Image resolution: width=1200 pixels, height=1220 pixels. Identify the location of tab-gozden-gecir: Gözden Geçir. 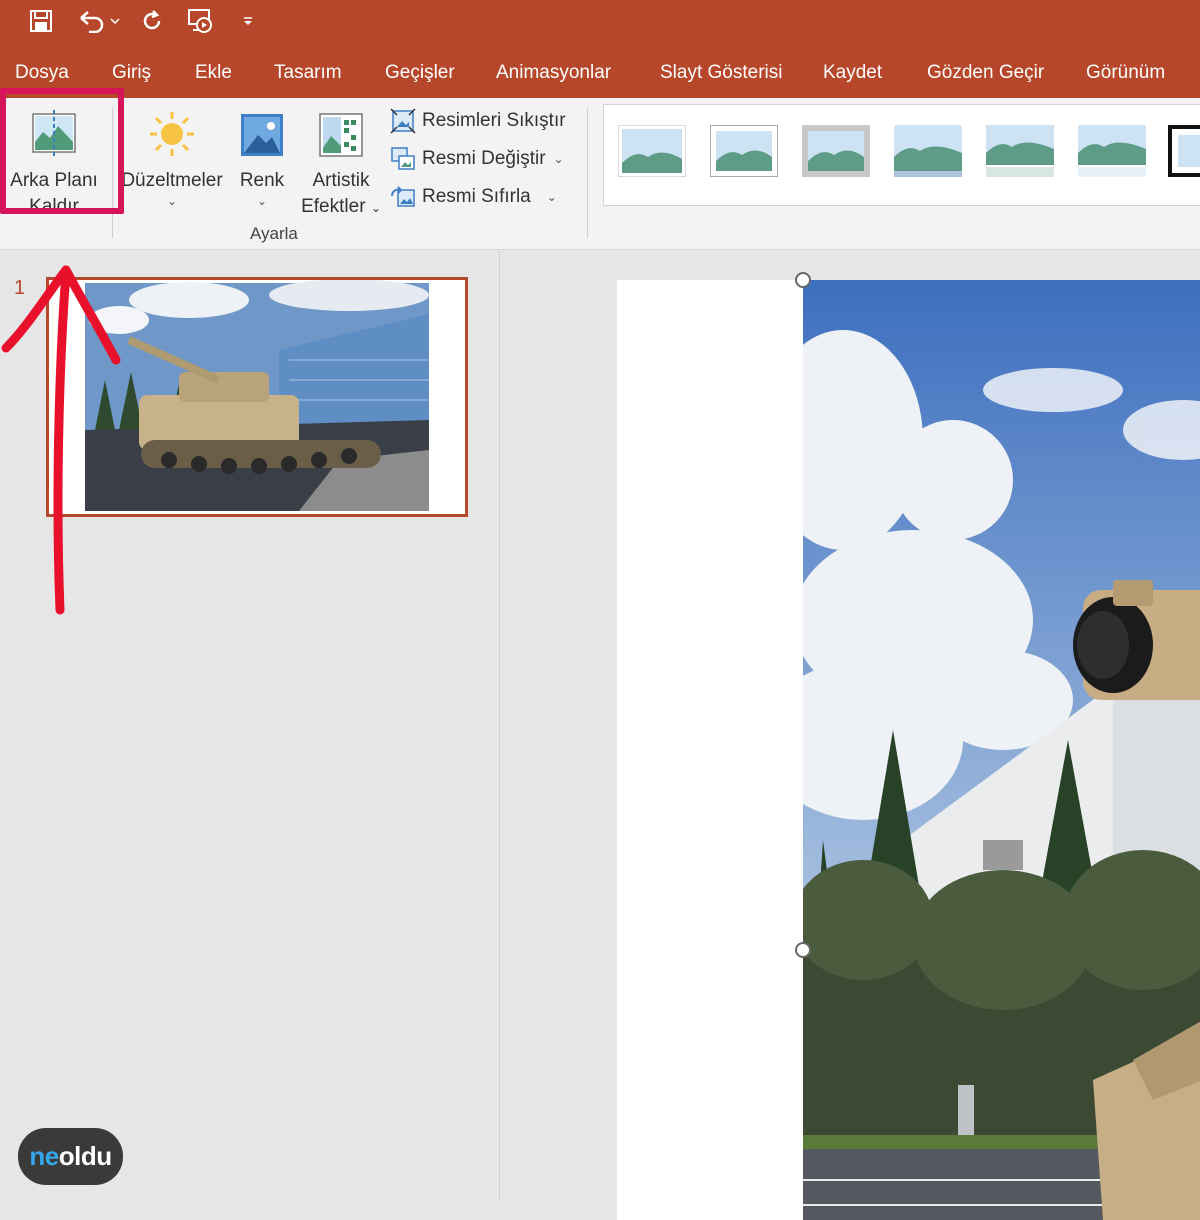
(985, 73).